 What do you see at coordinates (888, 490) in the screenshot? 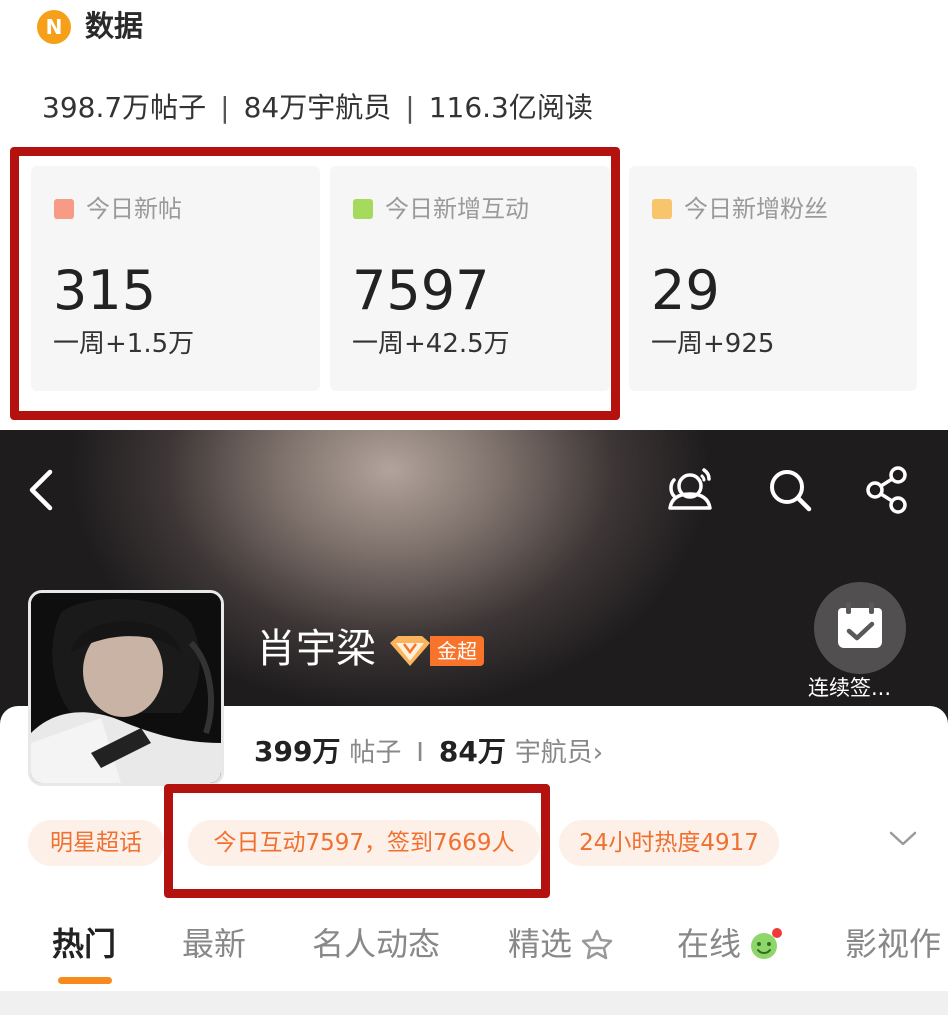
I see `share-icon` at bounding box center [888, 490].